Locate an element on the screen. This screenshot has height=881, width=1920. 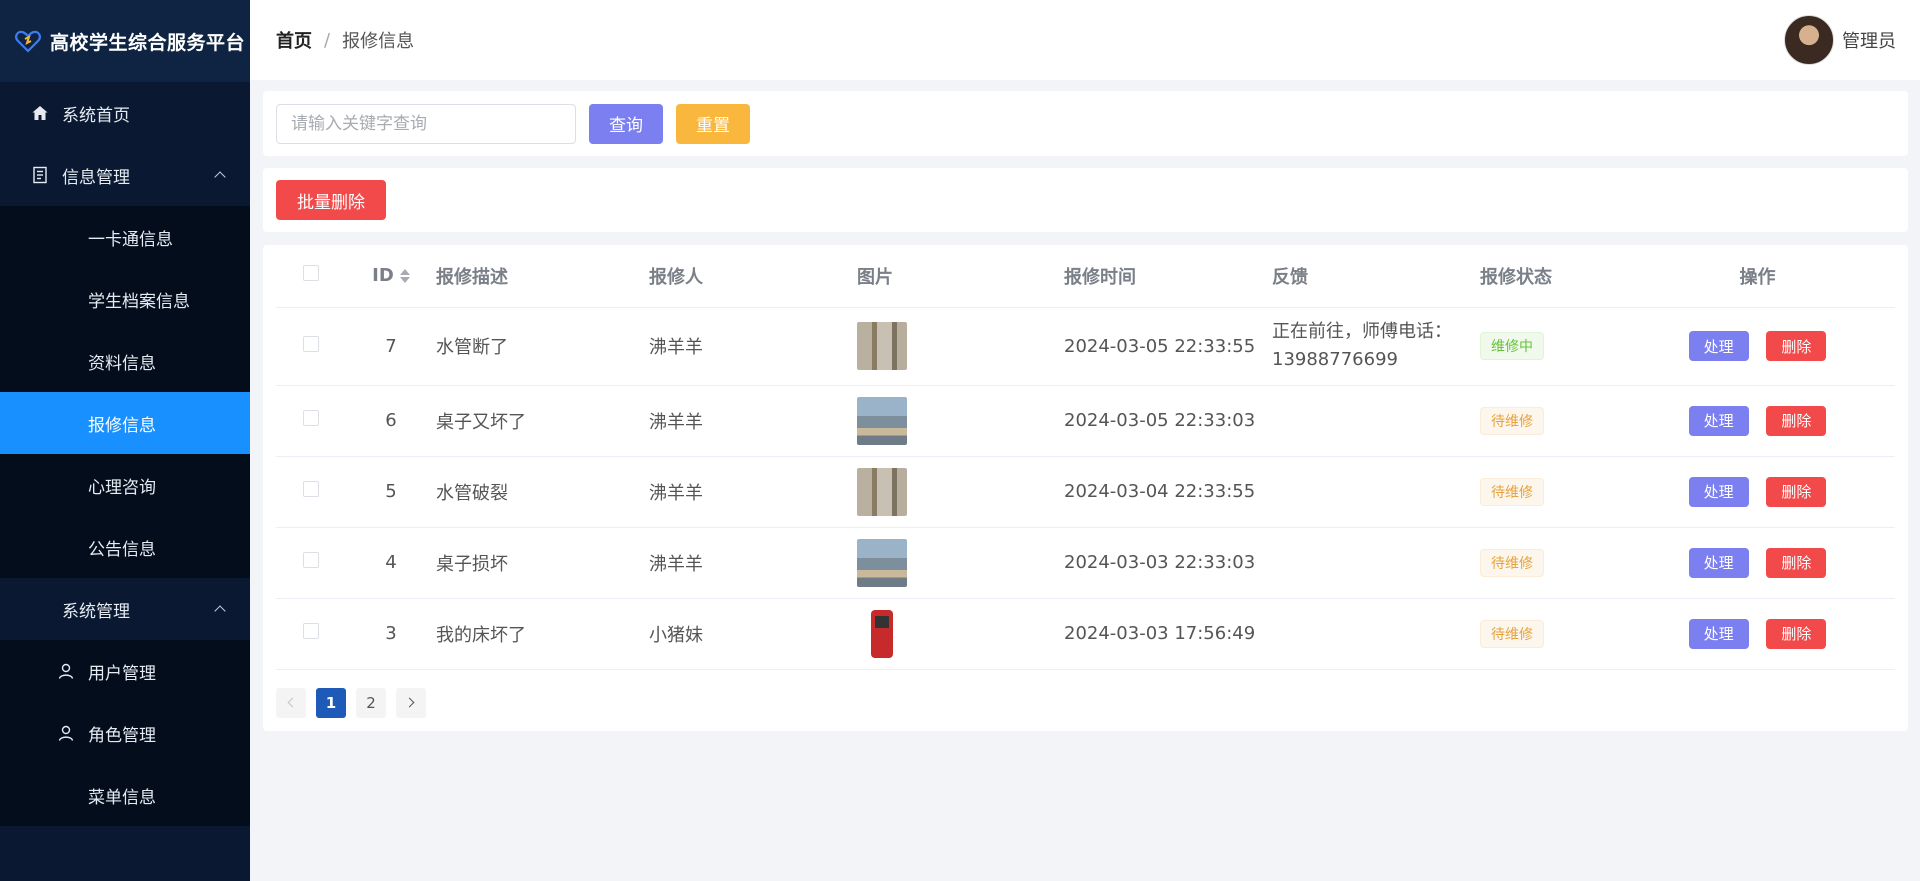
table-row: 4 桌子损坏 沸羊羊 2024-03-03 22:33:03 待维修 处理 删除 is located at coordinates (1085, 563).